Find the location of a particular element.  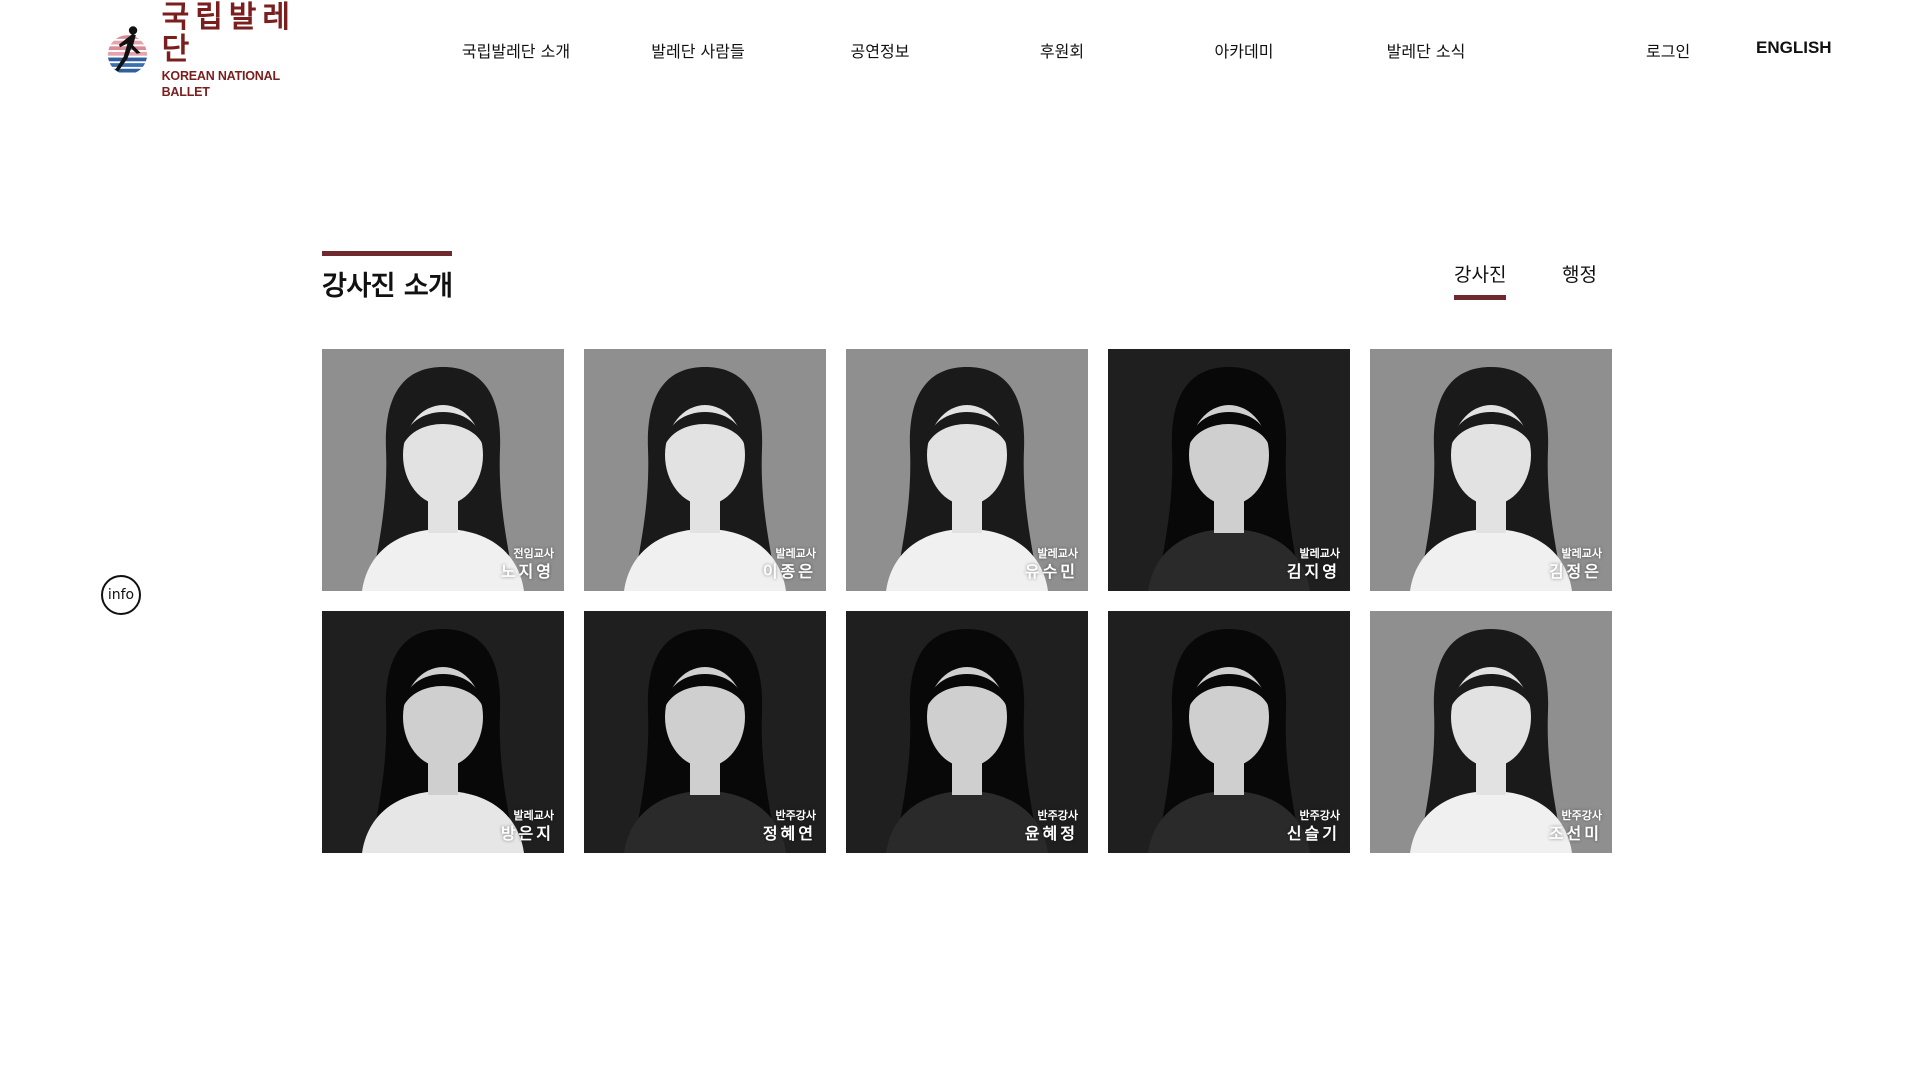

instructor-name: 김정은 is located at coordinates (1575, 571).